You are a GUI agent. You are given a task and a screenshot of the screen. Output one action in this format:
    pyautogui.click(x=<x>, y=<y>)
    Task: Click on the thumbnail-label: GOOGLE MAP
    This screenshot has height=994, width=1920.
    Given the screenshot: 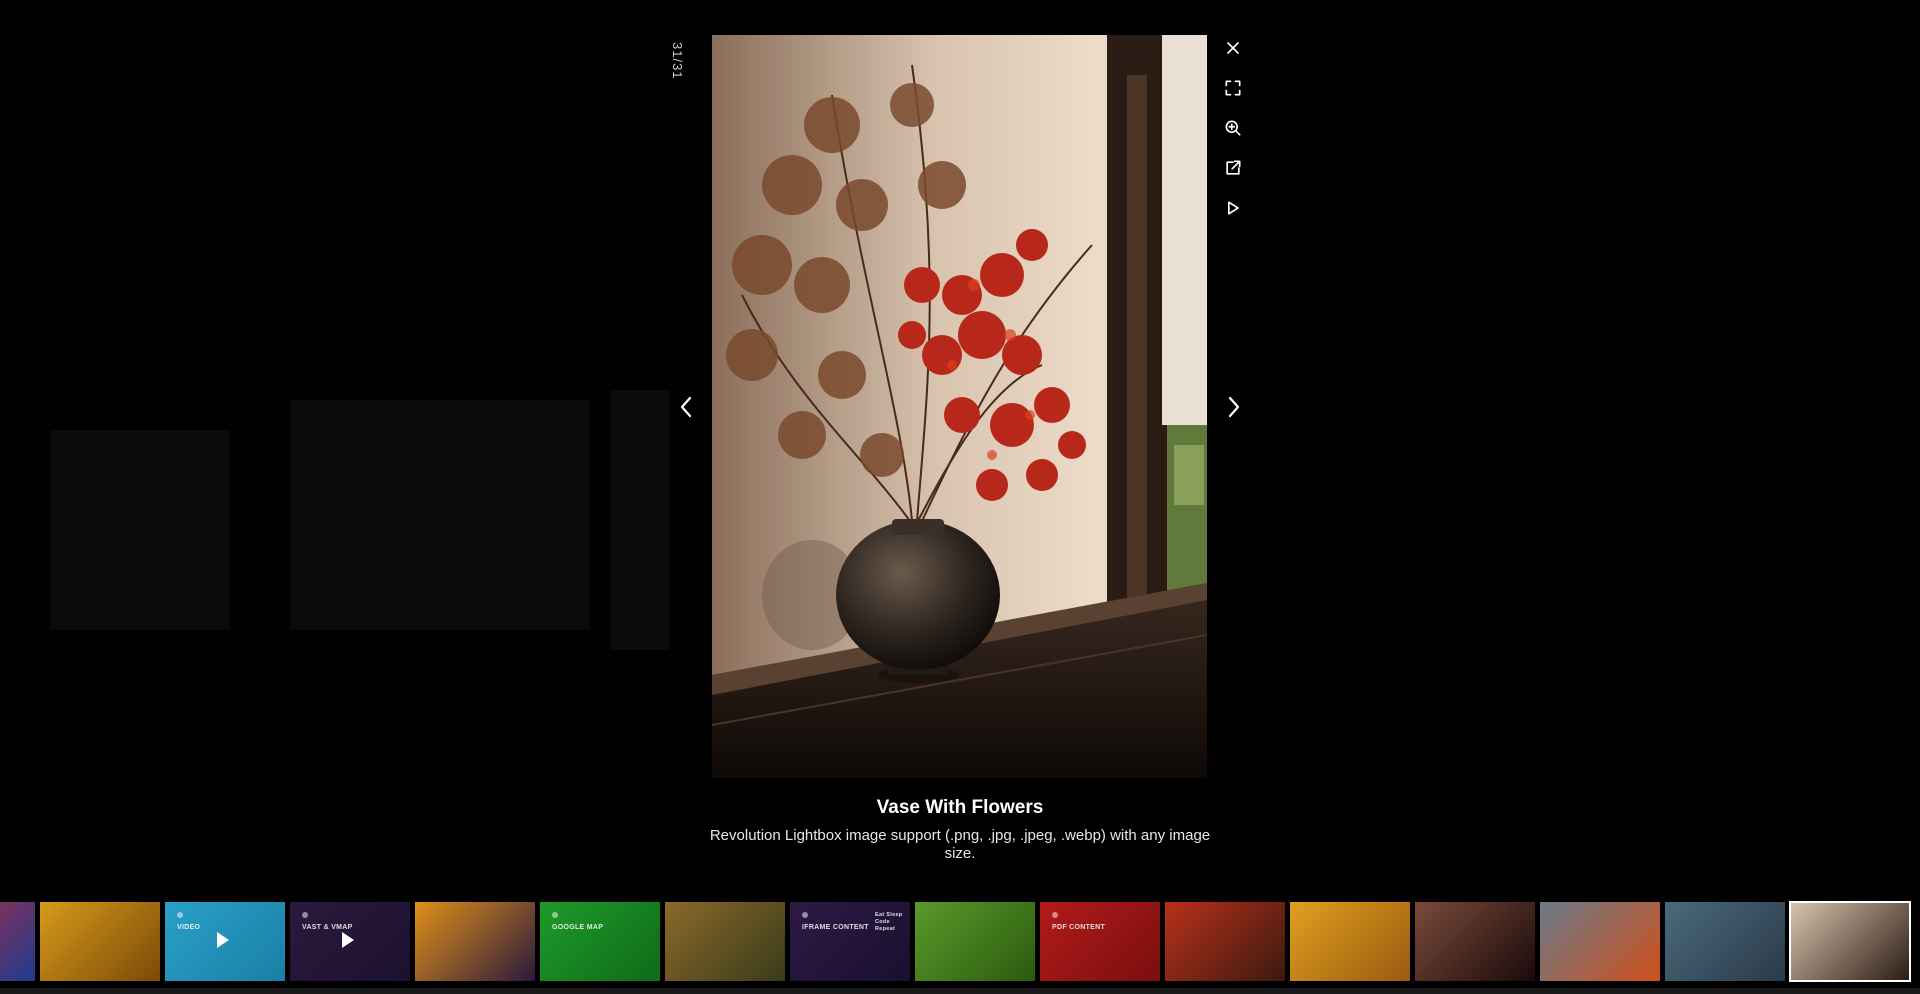 What is the action you would take?
    pyautogui.click(x=578, y=927)
    